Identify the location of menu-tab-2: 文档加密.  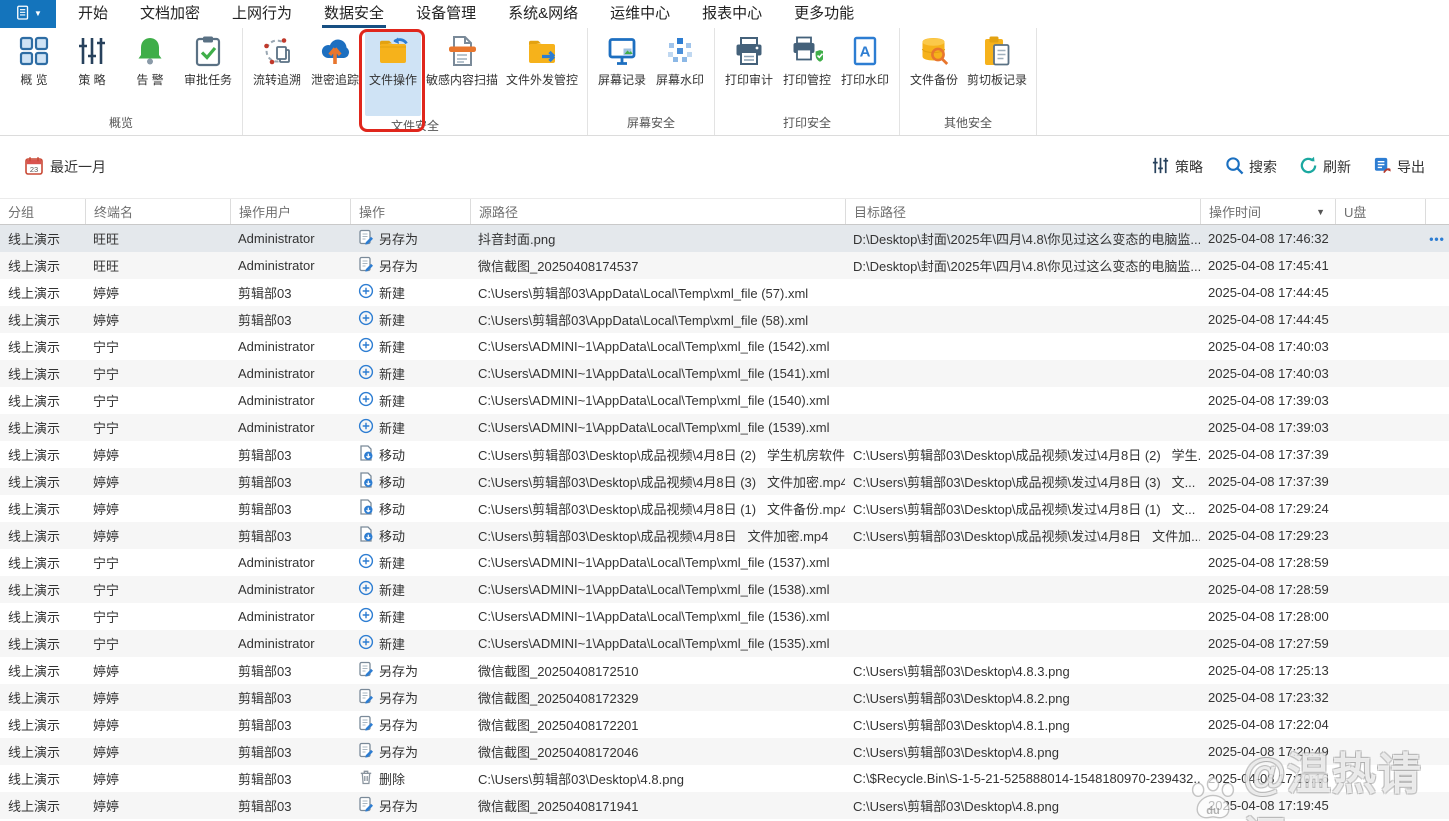
(170, 14).